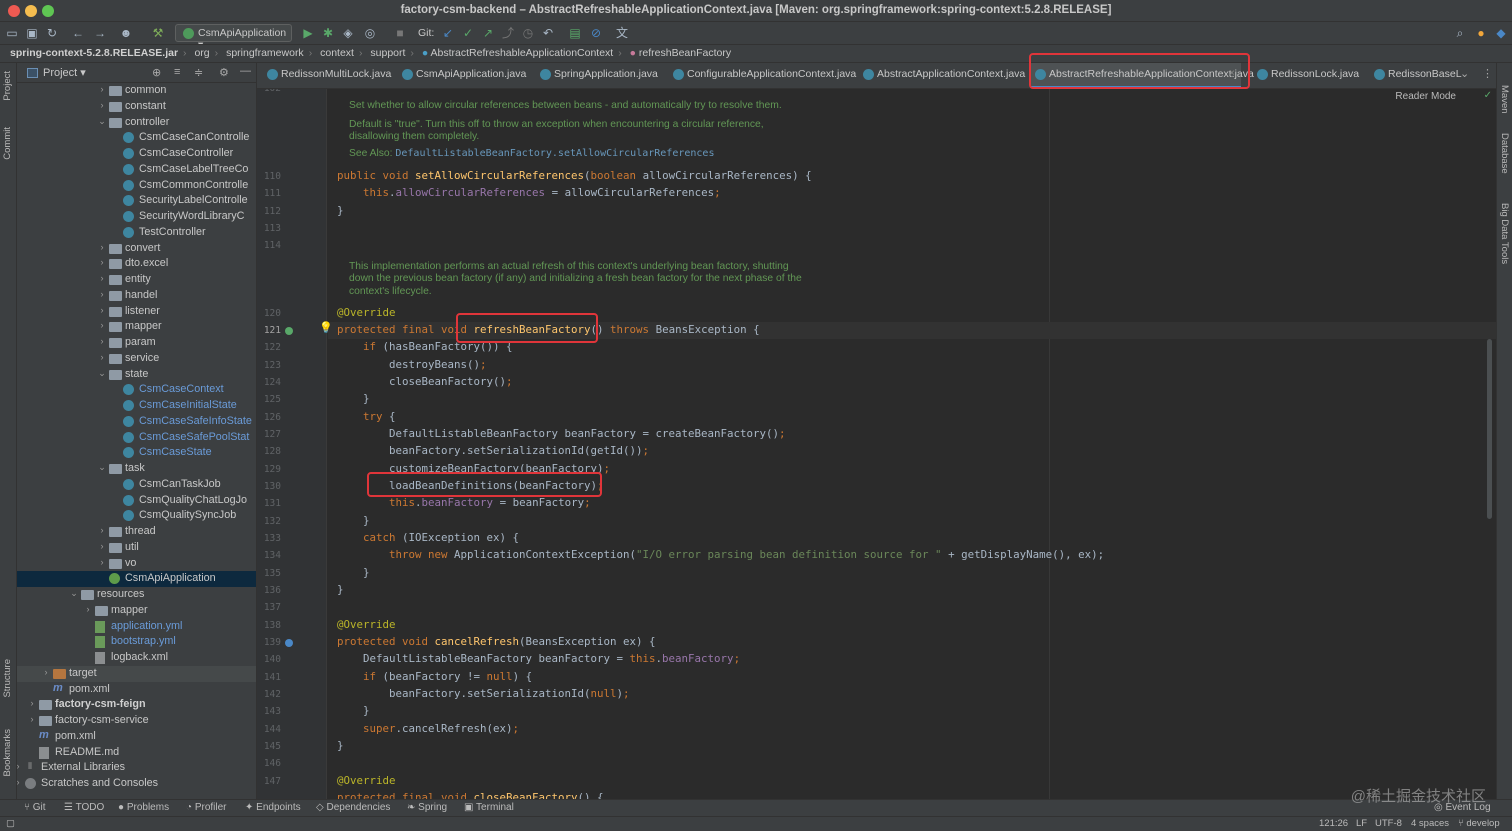 The width and height of the screenshot is (1512, 831). Describe the element at coordinates (136, 673) in the screenshot. I see `tree-item: › target` at that location.